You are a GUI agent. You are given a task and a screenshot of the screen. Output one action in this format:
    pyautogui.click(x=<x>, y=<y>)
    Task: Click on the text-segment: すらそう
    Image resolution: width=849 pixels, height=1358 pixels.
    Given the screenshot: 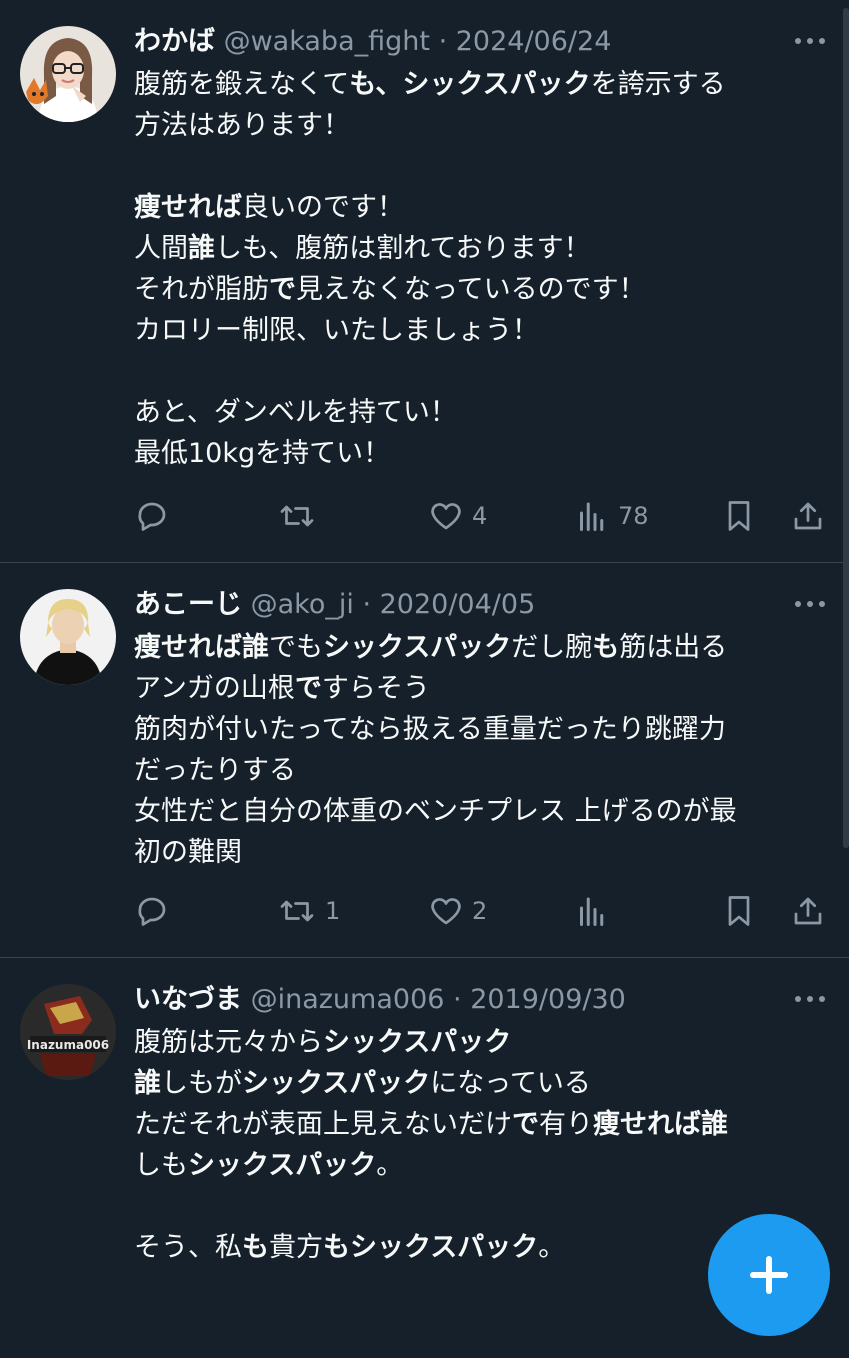 What is the action you would take?
    pyautogui.click(x=375, y=688)
    